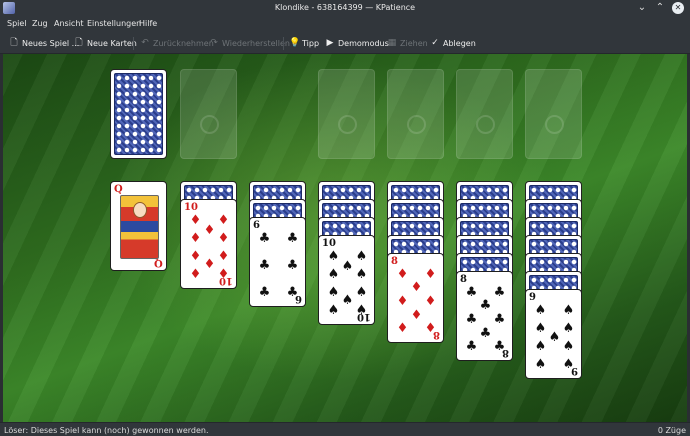 This screenshot has height=436, width=690. Describe the element at coordinates (415, 298) in the screenshot. I see `tableau-card: 8 8 ♦ ♦ ♦ ♦ ♦ ♦ ♦ ♦` at that location.